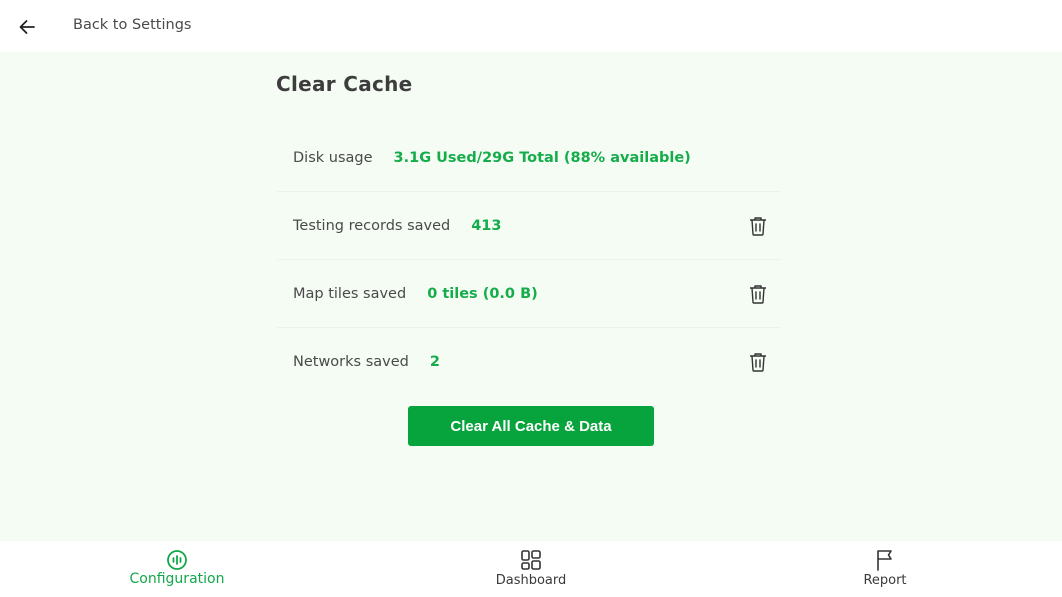  Describe the element at coordinates (531, 580) in the screenshot. I see `nav-label: Dashboard` at that location.